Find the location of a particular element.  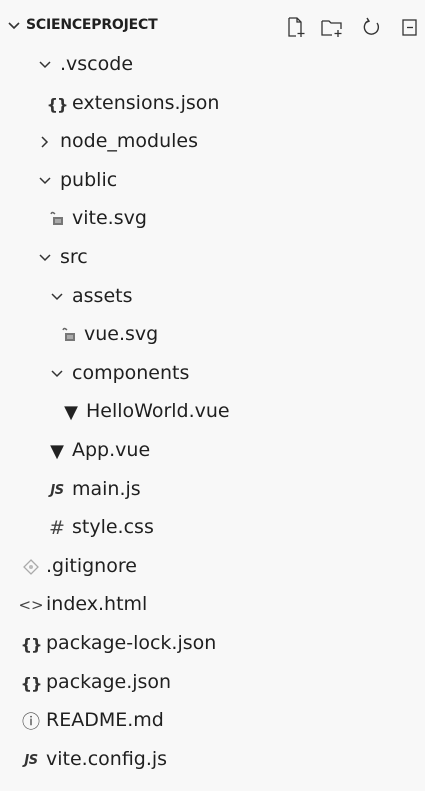

tree-file: # style.css is located at coordinates (212, 529).